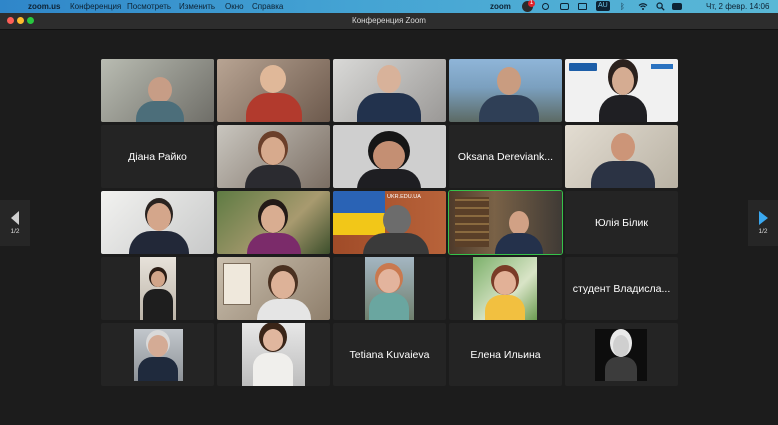 Image resolution: width=778 pixels, height=425 pixels. What do you see at coordinates (95, 6) in the screenshot?
I see `menu-conference: Конференция` at bounding box center [95, 6].